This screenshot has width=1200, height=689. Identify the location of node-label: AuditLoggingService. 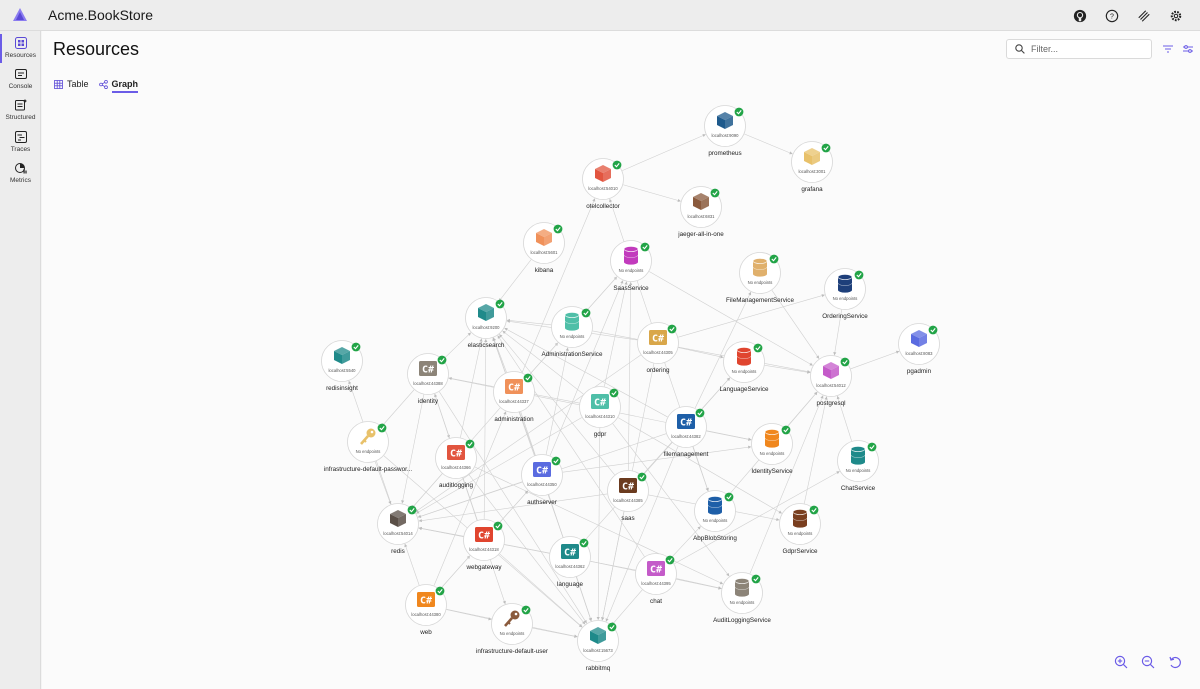
(742, 620).